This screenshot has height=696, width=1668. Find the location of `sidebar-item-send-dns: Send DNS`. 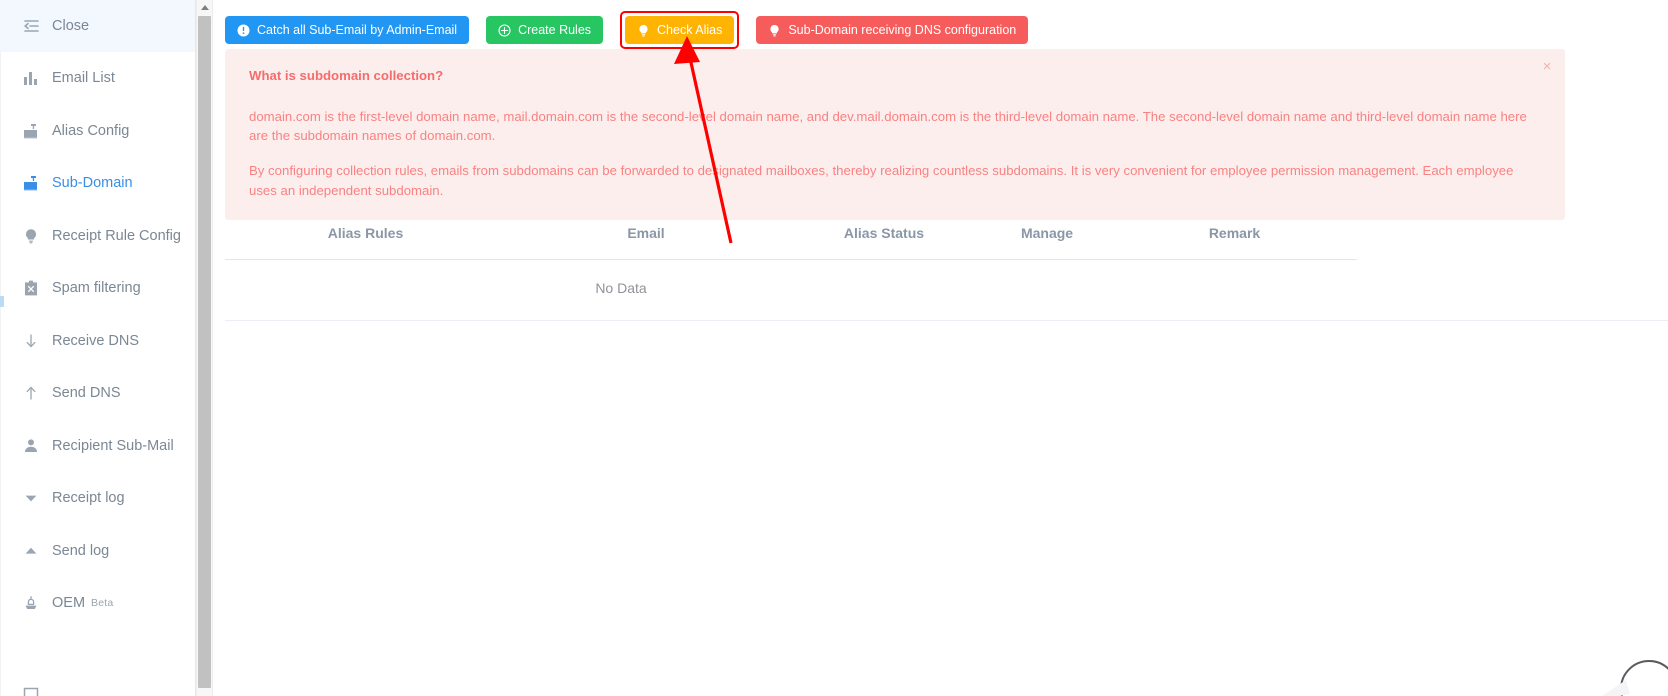

sidebar-item-send-dns: Send DNS is located at coordinates (97, 393).